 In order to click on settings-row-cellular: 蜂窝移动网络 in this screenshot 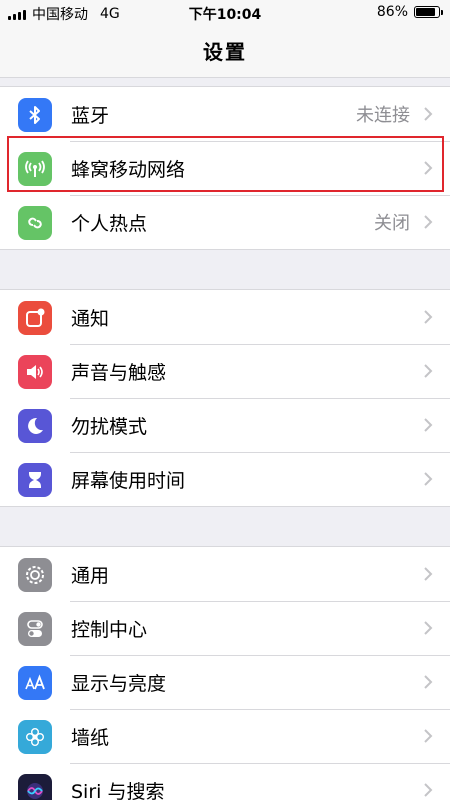, I will do `click(225, 168)`.